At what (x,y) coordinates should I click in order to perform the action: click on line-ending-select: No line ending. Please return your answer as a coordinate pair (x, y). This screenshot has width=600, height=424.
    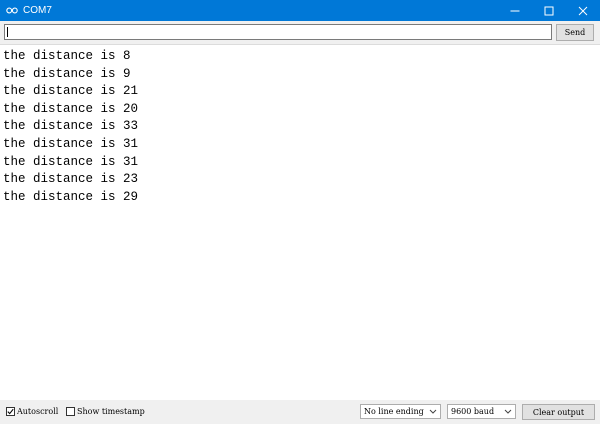
    Looking at the image, I should click on (400, 411).